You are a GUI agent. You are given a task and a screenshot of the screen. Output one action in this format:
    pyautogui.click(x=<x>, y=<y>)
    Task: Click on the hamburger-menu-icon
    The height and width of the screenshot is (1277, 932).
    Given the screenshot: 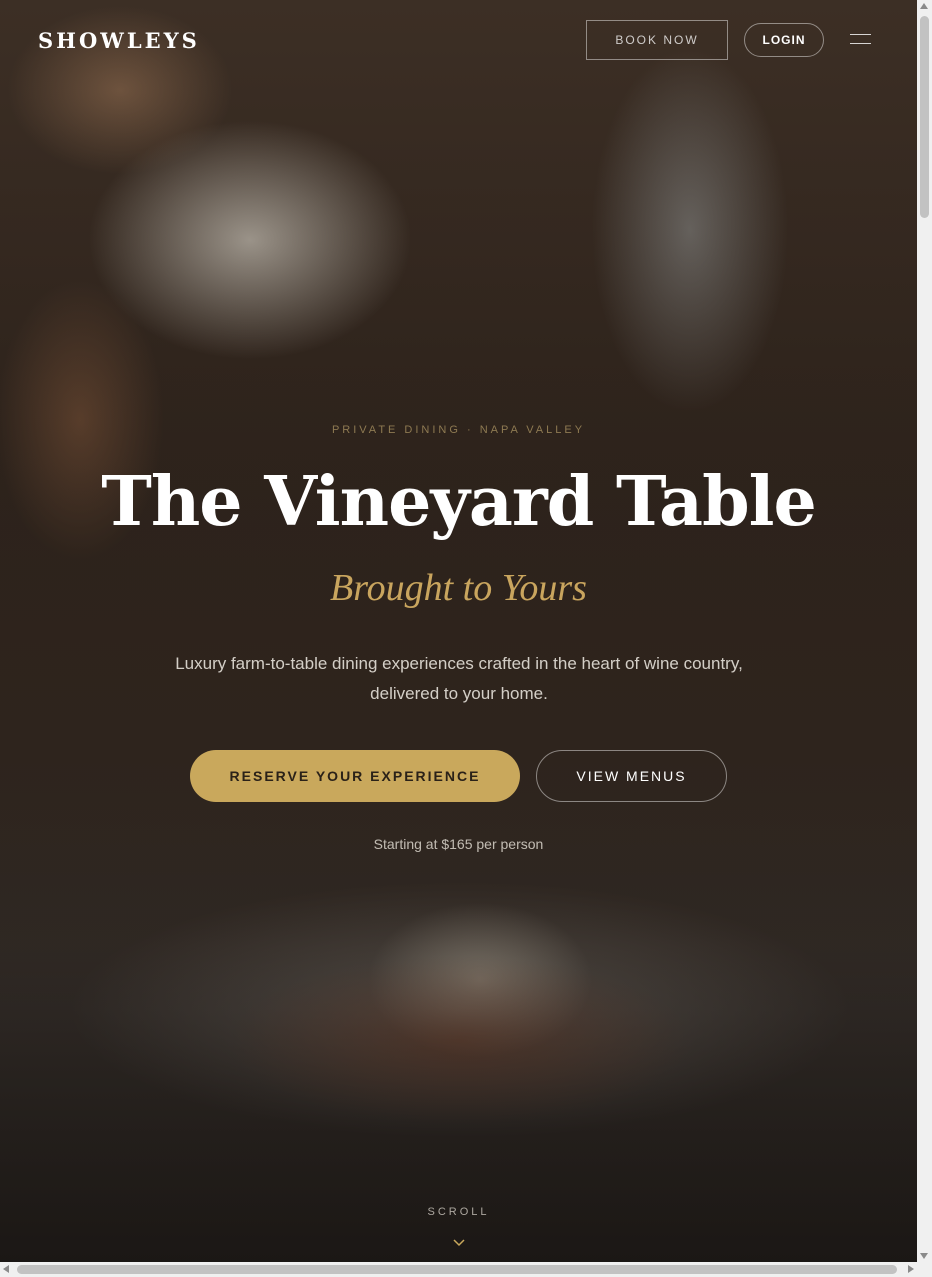 What is the action you would take?
    pyautogui.click(x=860, y=40)
    